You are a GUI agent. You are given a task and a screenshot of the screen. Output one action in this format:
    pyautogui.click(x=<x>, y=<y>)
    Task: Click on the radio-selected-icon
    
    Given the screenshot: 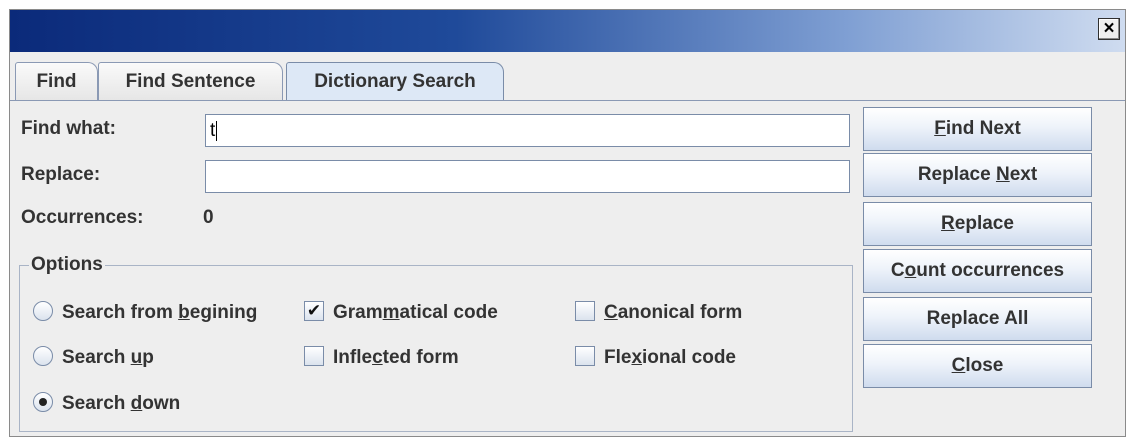 What is the action you would take?
    pyautogui.click(x=43, y=401)
    